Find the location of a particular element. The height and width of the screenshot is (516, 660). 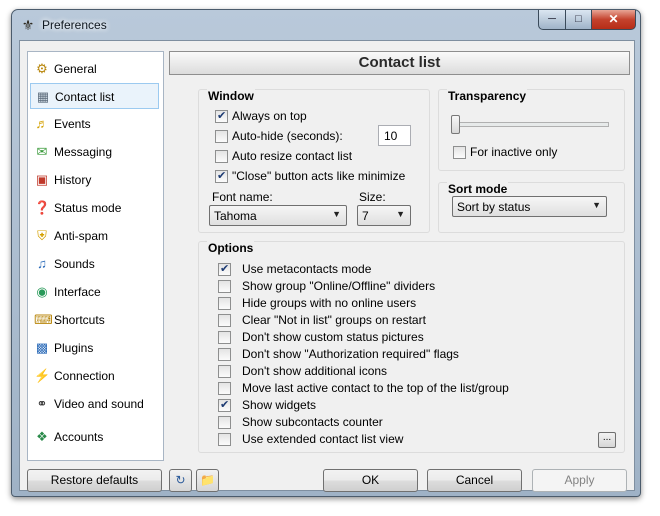

ok-label: OK is located at coordinates (370, 480).